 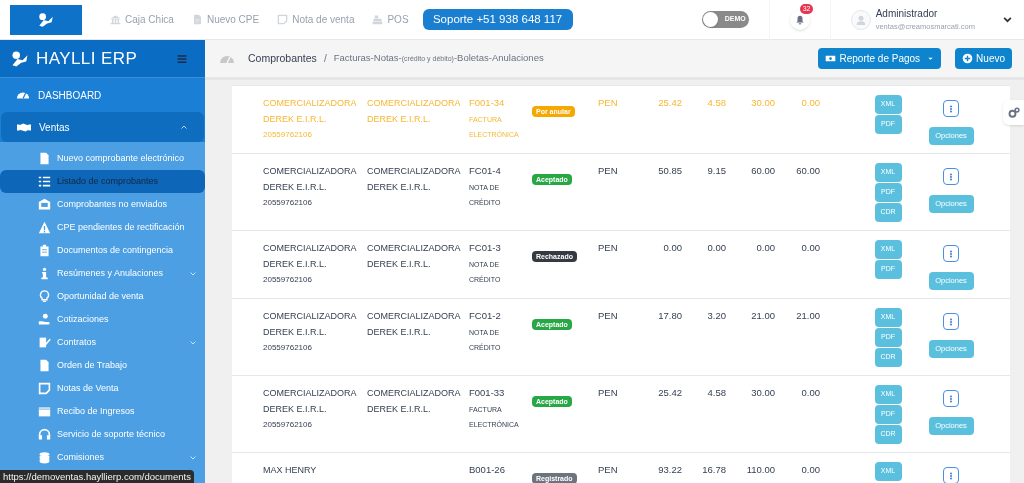 What do you see at coordinates (485, 171) in the screenshot?
I see `document-number: FC01-4` at bounding box center [485, 171].